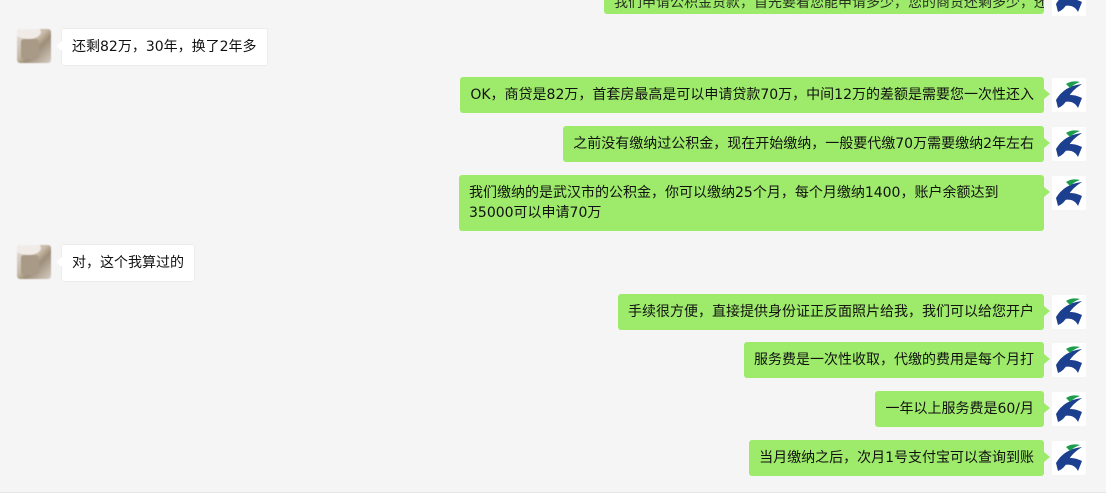 The width and height of the screenshot is (1106, 493). What do you see at coordinates (829, 5) in the screenshot?
I see `message-text: 我们申请公积金贷款，首先要看您能申请多少，您的商贷还剩多少，还多少年，还了多少年` at bounding box center [829, 5].